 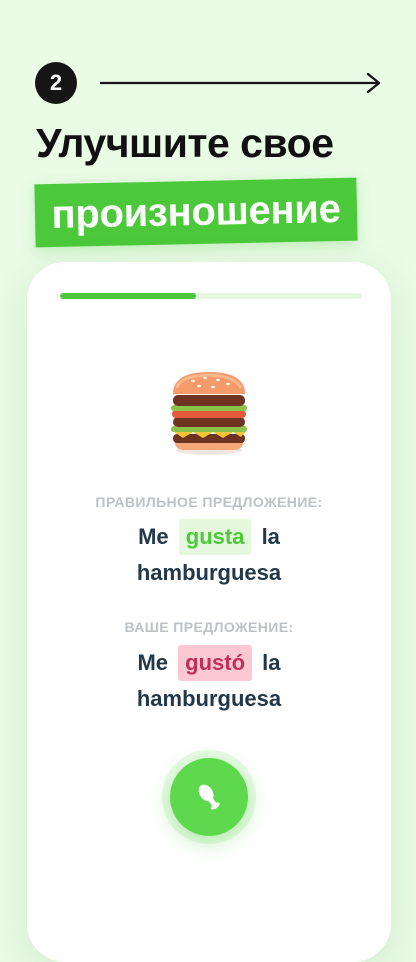 What do you see at coordinates (215, 663) in the screenshot?
I see `wrong-word-highlight: gustó` at bounding box center [215, 663].